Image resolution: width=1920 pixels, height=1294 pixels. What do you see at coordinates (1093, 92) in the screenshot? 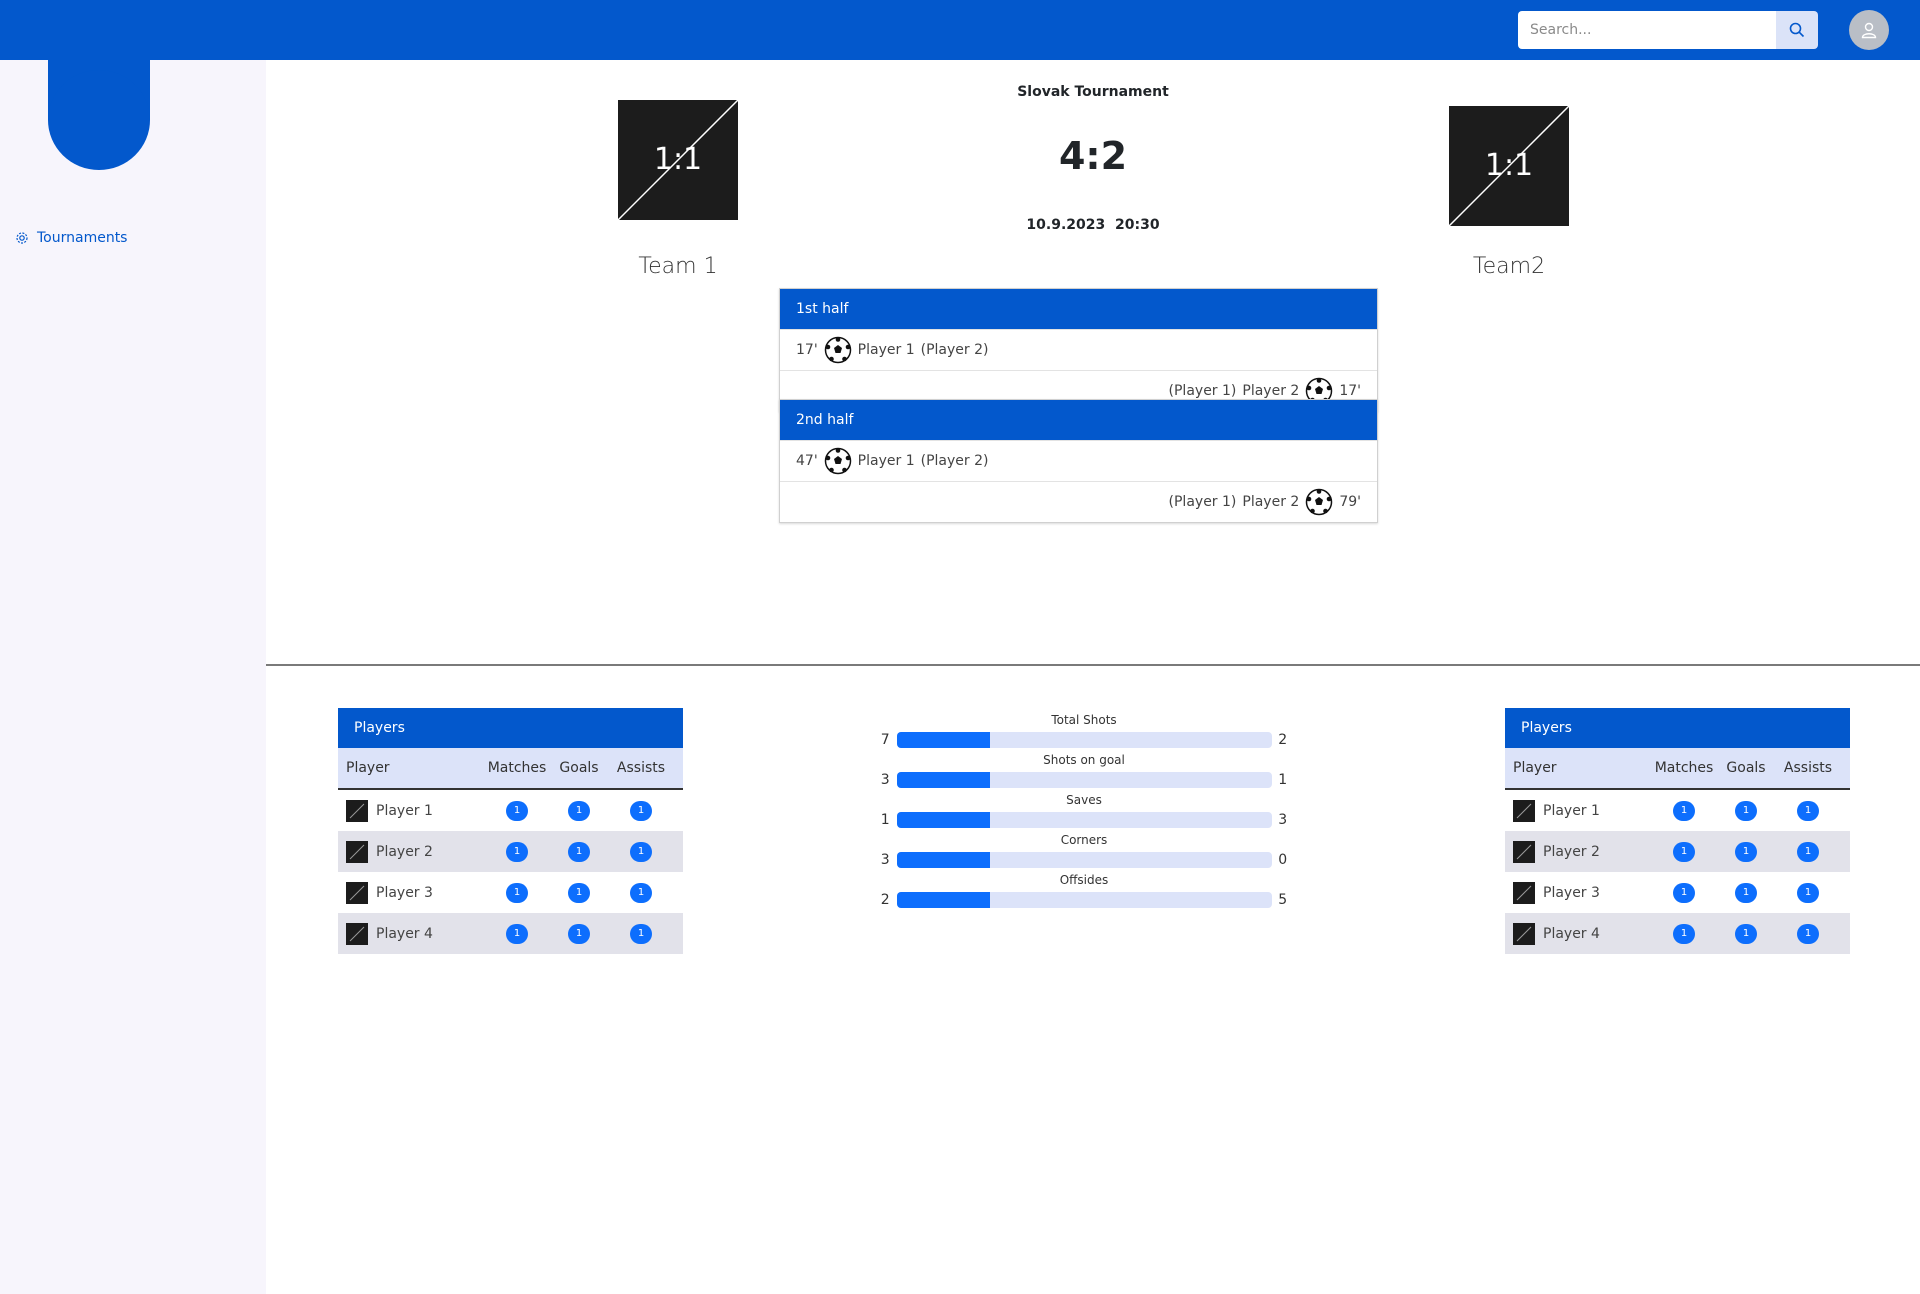
I see `tournament-name: Slovak Tournament` at bounding box center [1093, 92].